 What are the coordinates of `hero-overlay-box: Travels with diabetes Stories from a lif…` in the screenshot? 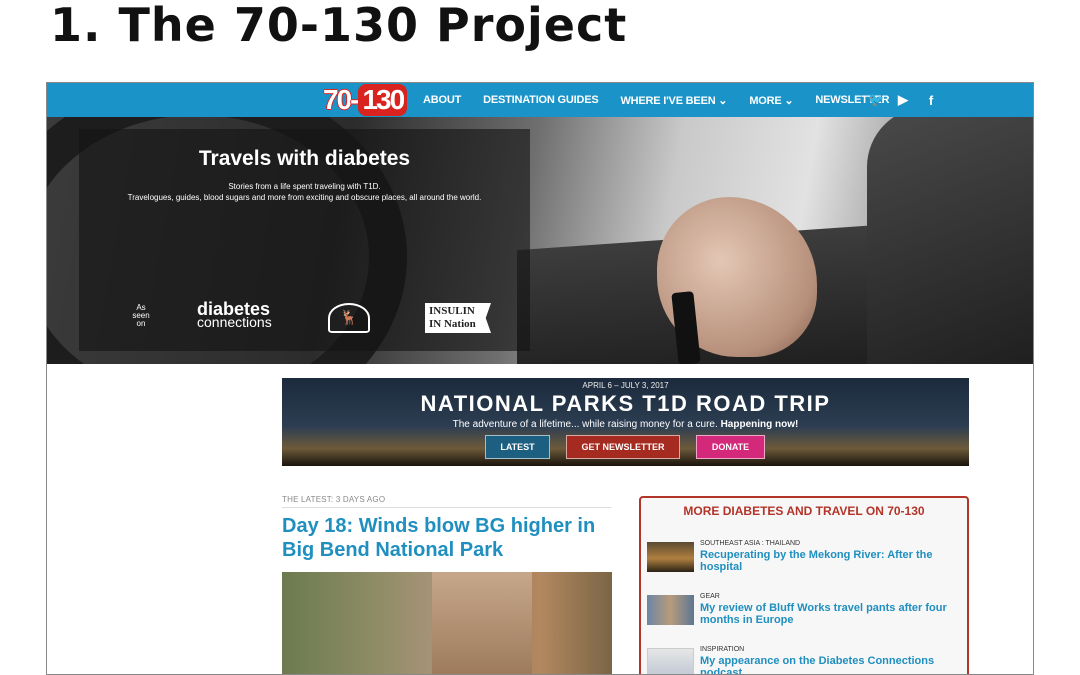 It's located at (304, 240).